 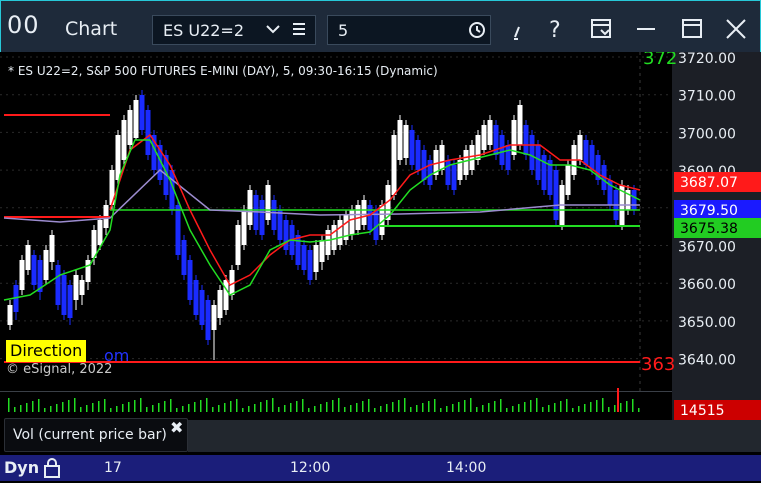 I want to click on close-volume-icon: ✖, so click(x=176, y=427).